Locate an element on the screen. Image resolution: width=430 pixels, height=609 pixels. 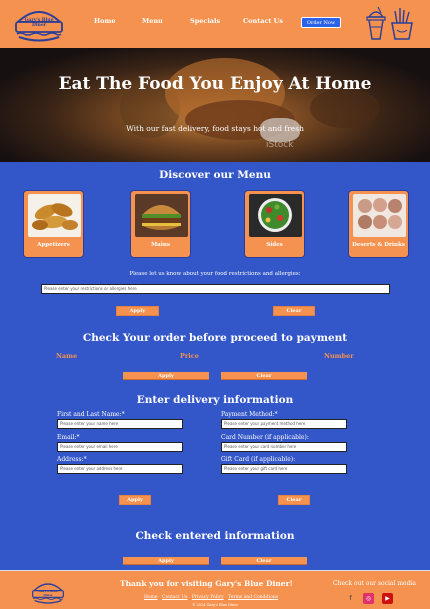
facebook-icon: f is located at coordinates (350, 598).